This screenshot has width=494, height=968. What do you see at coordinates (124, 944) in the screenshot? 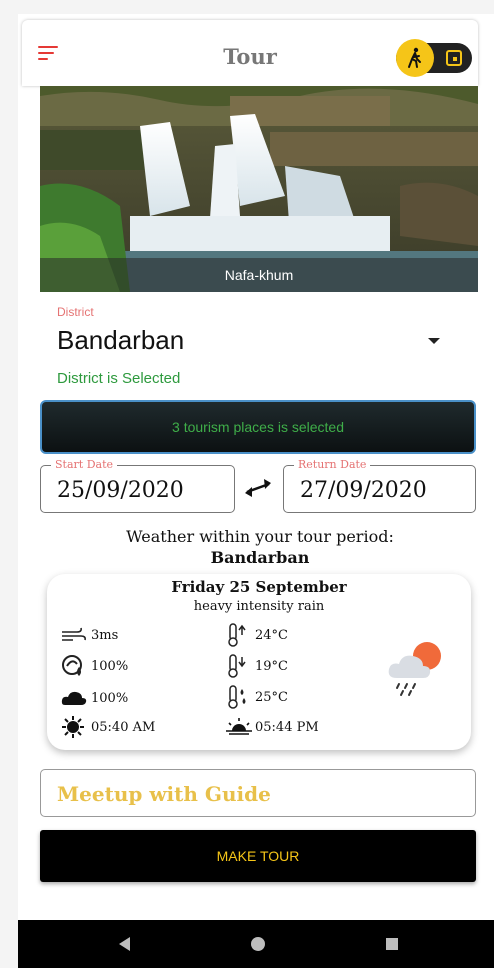
I see `back-icon` at bounding box center [124, 944].